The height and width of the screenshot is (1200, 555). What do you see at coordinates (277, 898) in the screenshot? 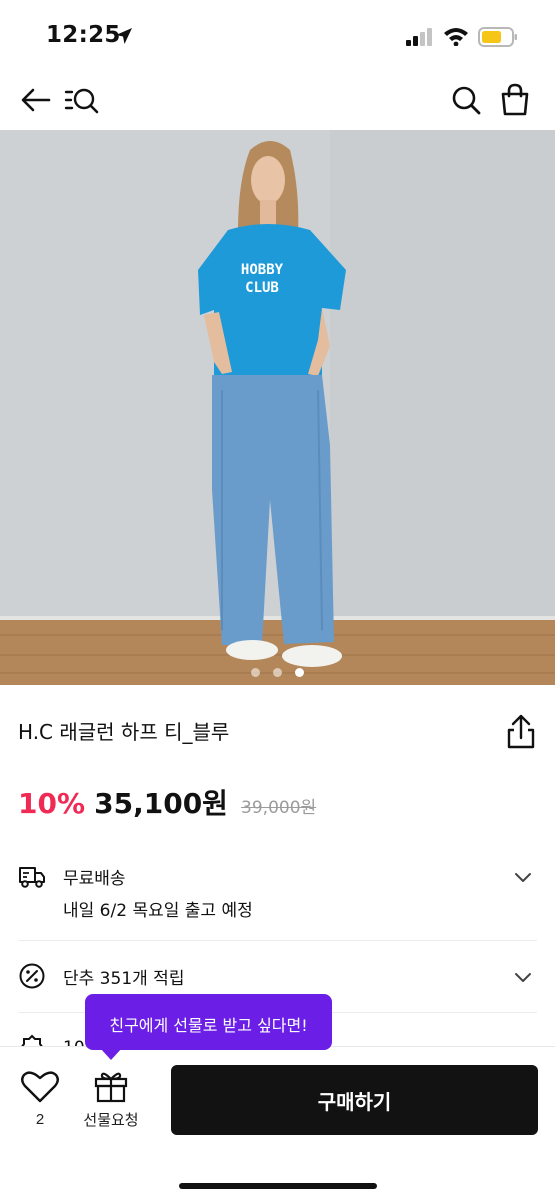
I see `shipping-info-row: 무료배송 내일 6/2 목요일 출고 예정` at bounding box center [277, 898].